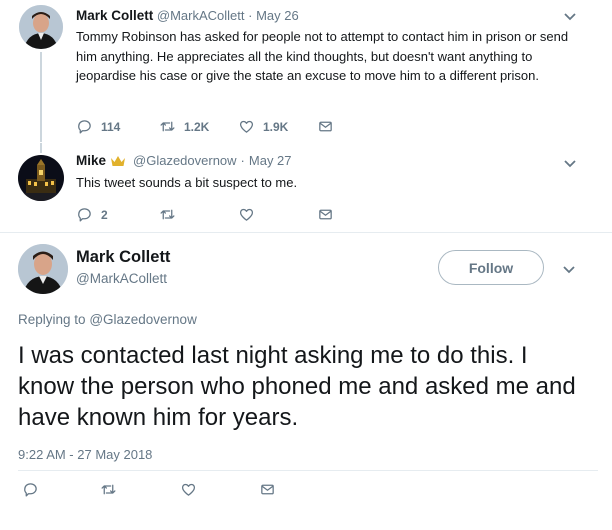 The height and width of the screenshot is (530, 612). Describe the element at coordinates (143, 319) in the screenshot. I see `replying-to-handle: @Glazedovernow` at that location.